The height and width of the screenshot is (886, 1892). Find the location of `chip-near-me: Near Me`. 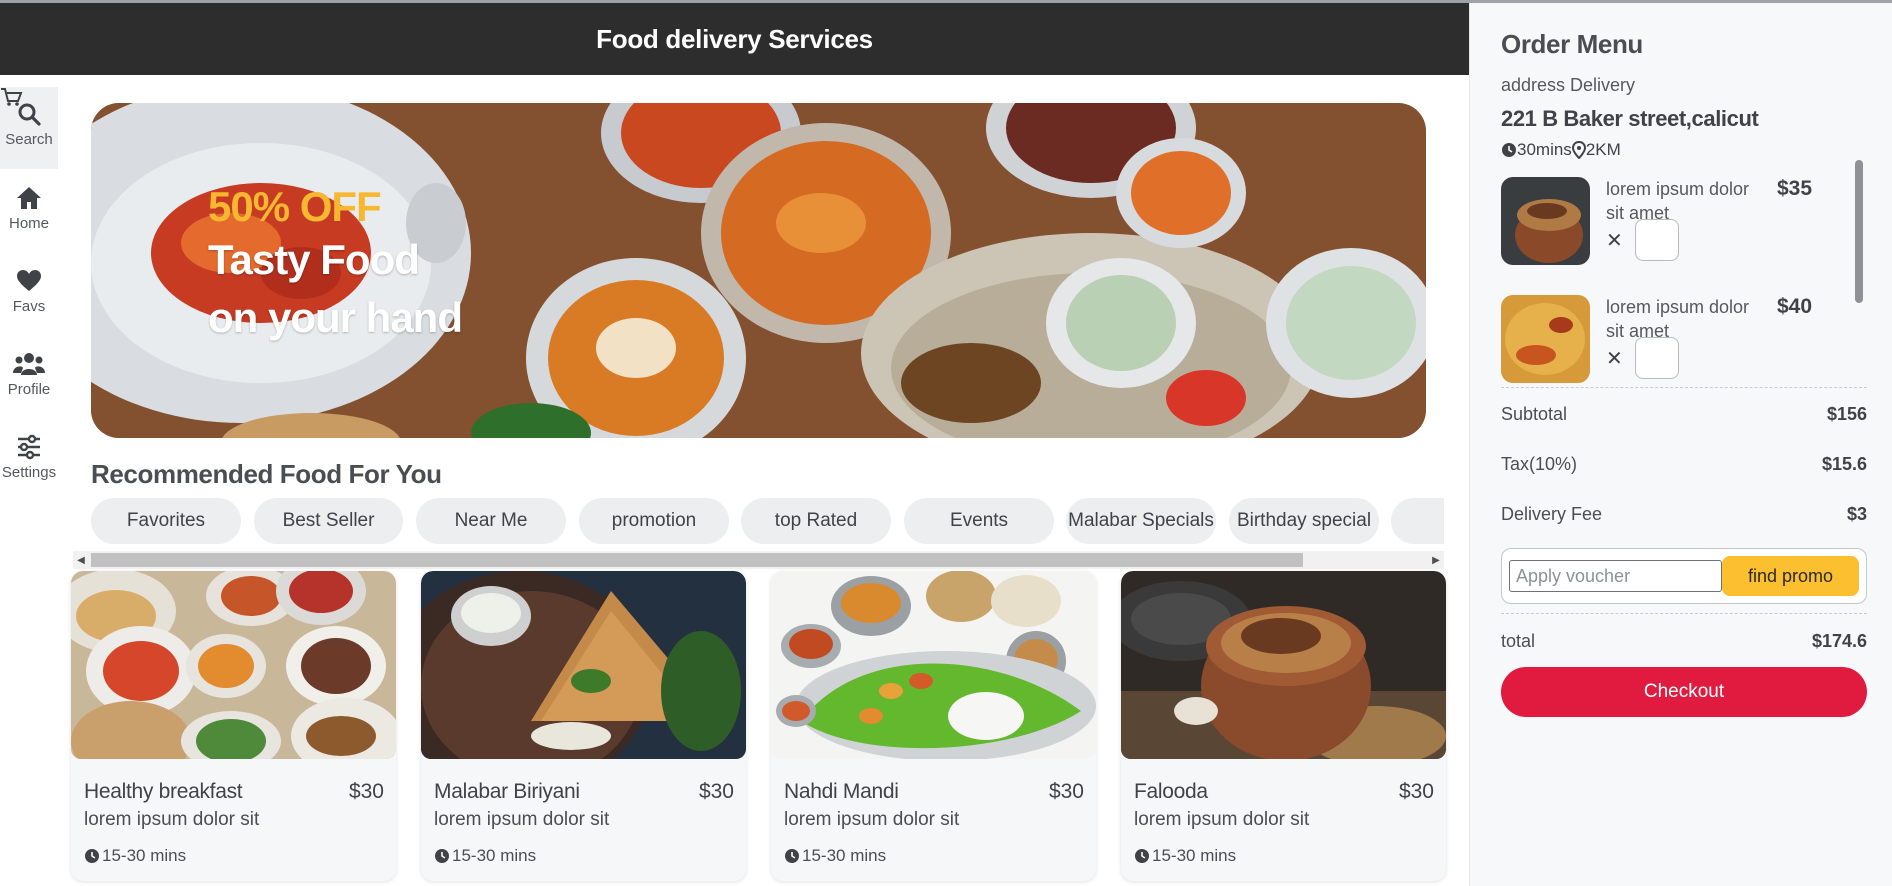

chip-near-me: Near Me is located at coordinates (491, 521).